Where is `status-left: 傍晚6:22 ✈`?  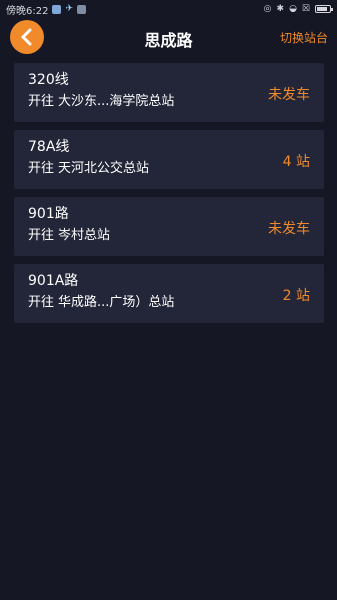 status-left: 傍晚6:22 ✈ is located at coordinates (46, 9).